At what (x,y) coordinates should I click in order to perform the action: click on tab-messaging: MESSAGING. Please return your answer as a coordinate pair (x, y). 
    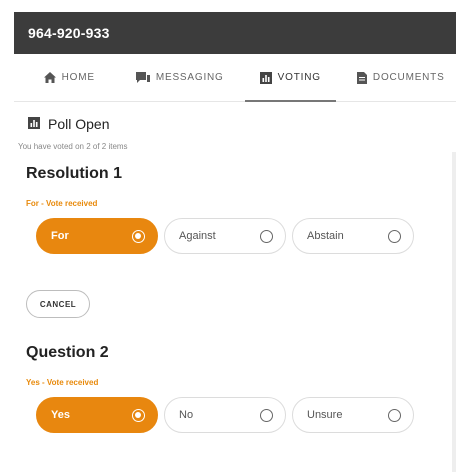
    Looking at the image, I should click on (180, 77).